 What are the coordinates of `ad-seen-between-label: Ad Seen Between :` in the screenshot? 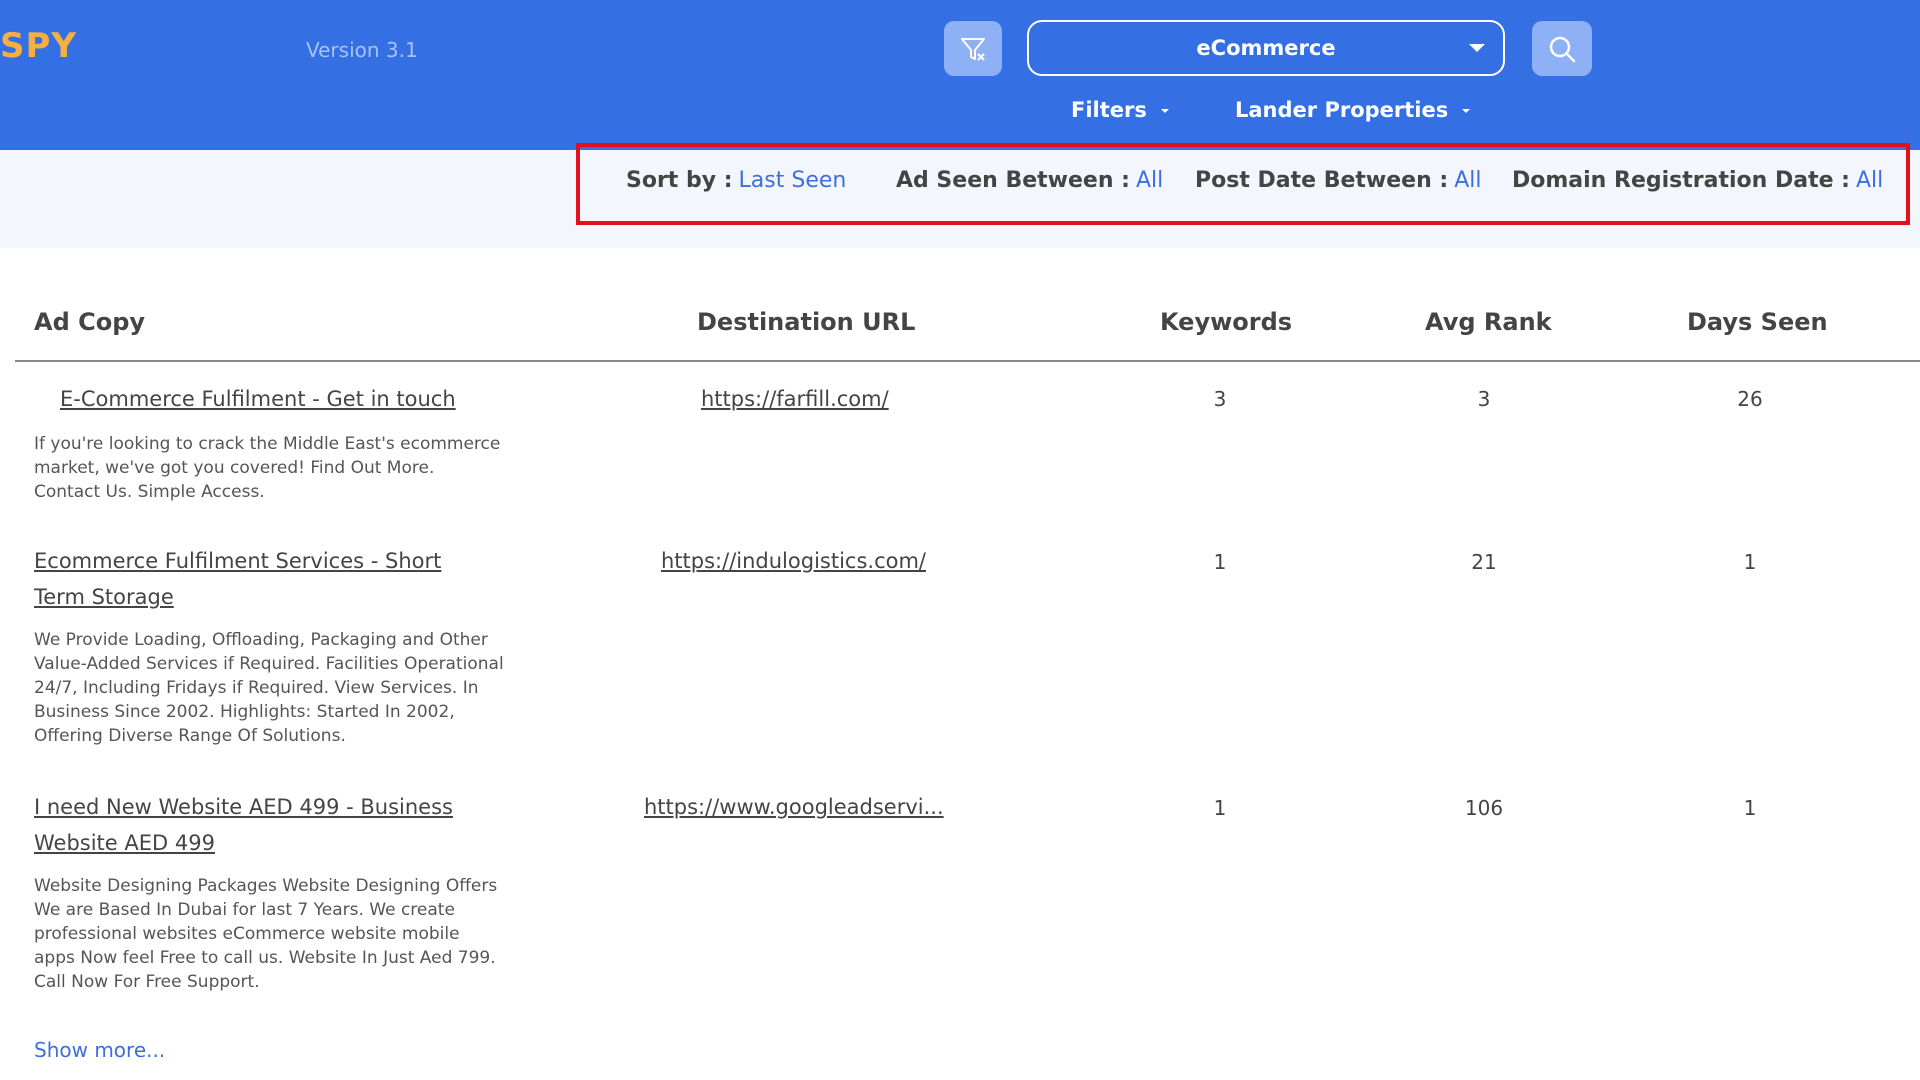 It's located at (1013, 180).